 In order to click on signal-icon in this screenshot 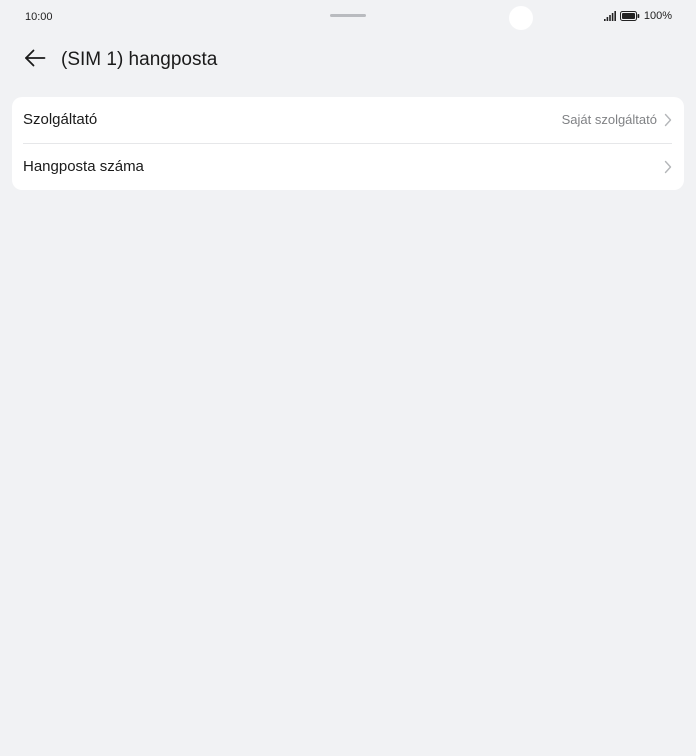, I will do `click(609, 16)`.